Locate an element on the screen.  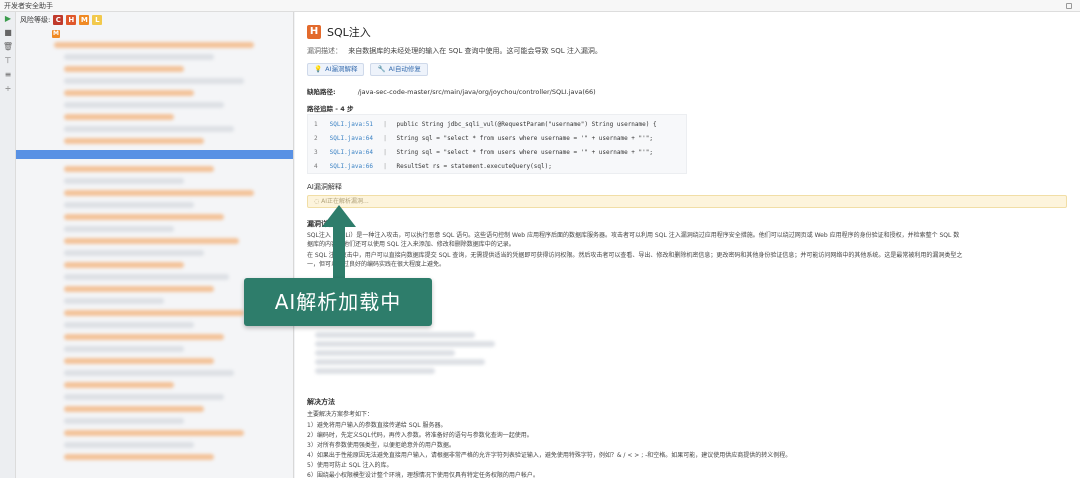
detail-paragraph: 一，但可以通过良好的编码实践在很大程度上避免。 is located at coordinates (376, 264).